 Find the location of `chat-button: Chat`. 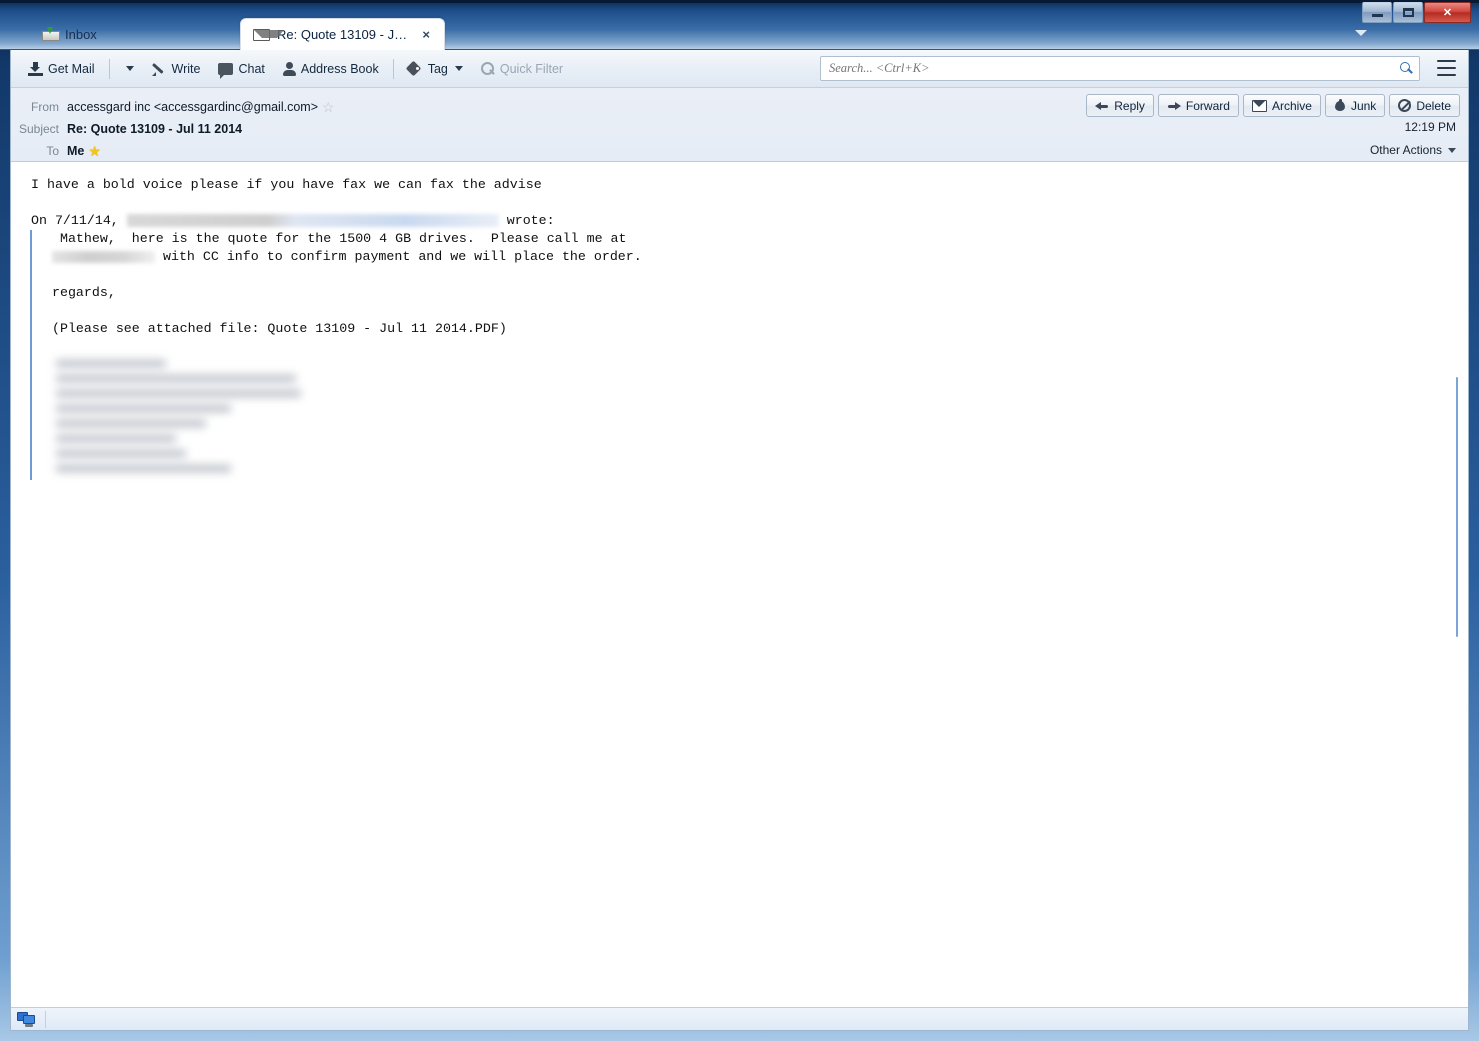

chat-button: Chat is located at coordinates (241, 69).